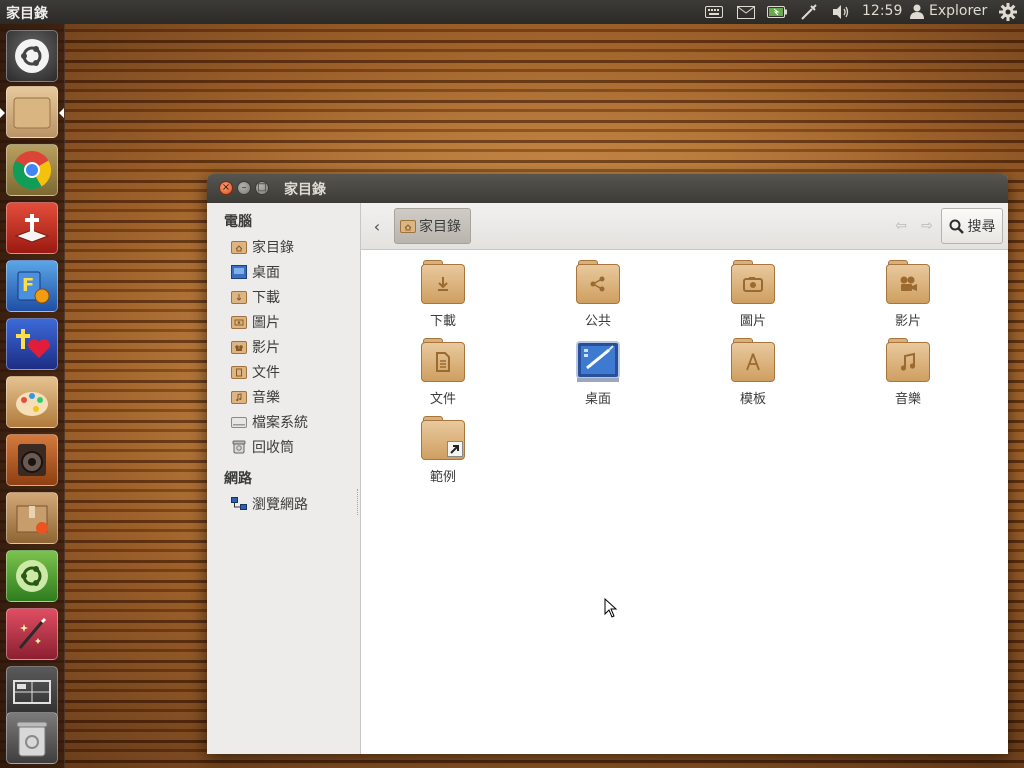 The image size is (1024, 768). I want to click on sidebar-item-browse-network: 瀏覽網路, so click(283, 504).